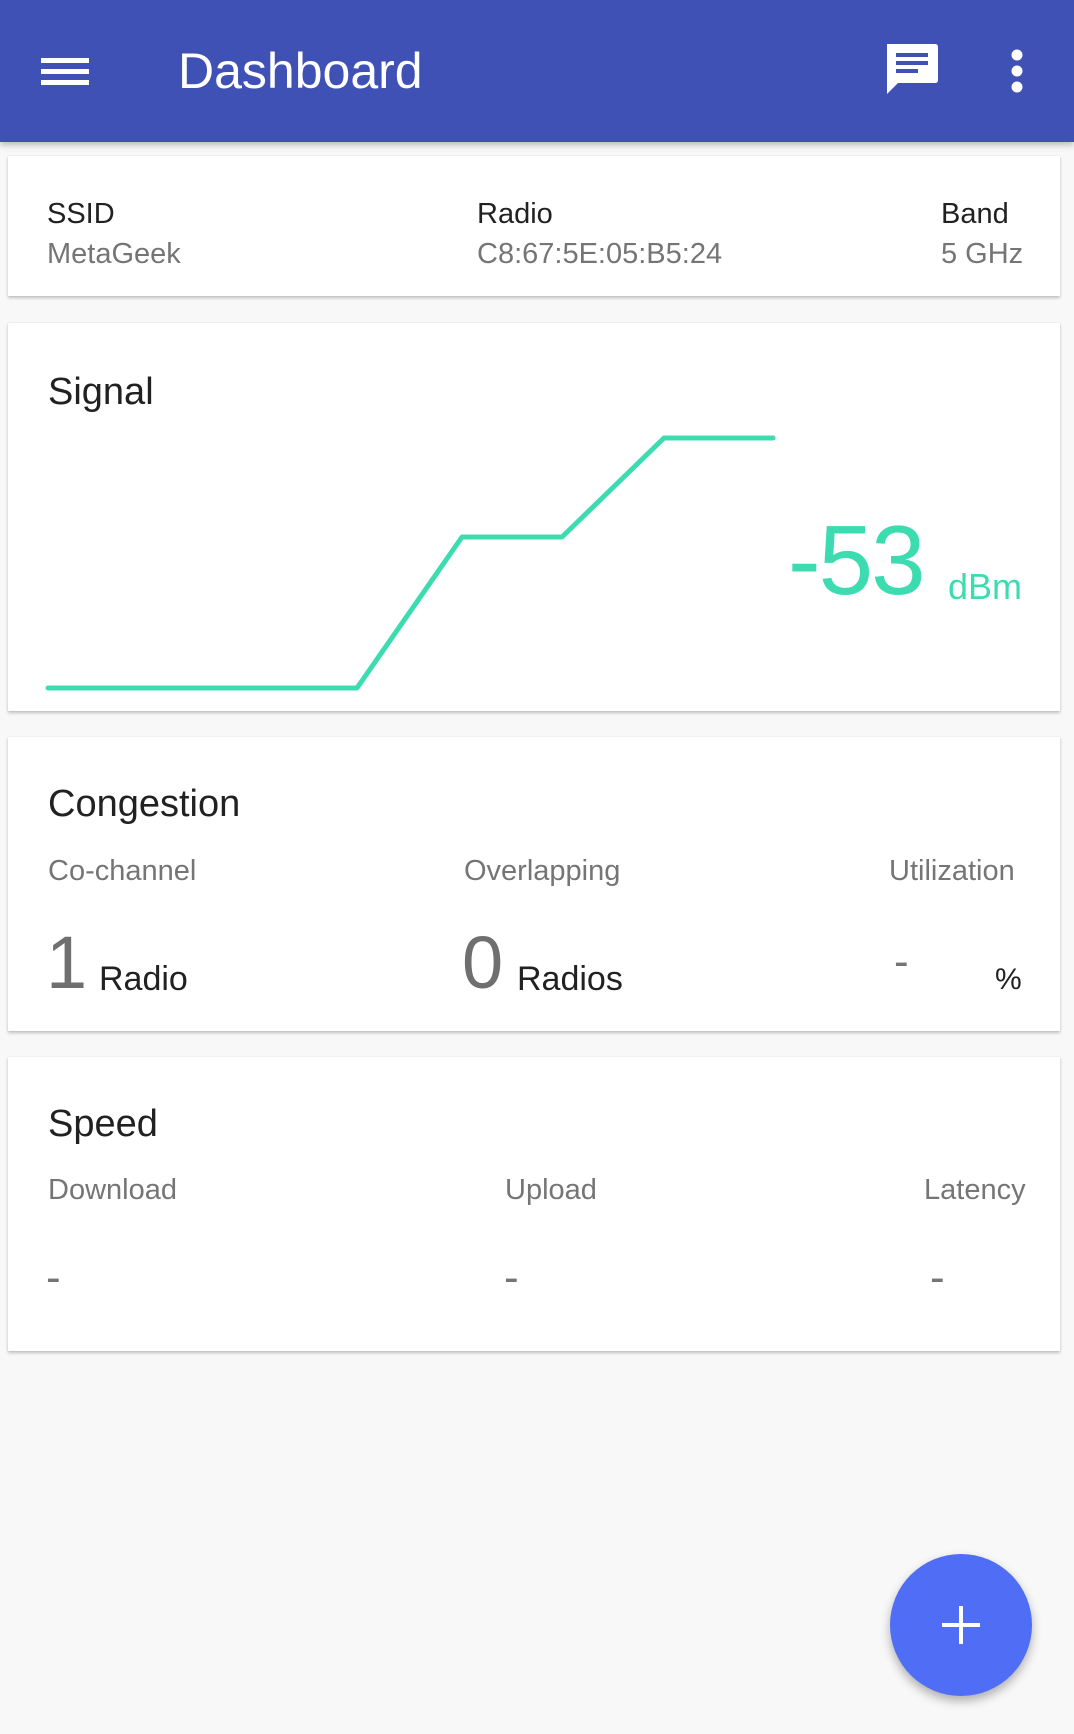  I want to click on congestion-title: Congestion, so click(144, 804).